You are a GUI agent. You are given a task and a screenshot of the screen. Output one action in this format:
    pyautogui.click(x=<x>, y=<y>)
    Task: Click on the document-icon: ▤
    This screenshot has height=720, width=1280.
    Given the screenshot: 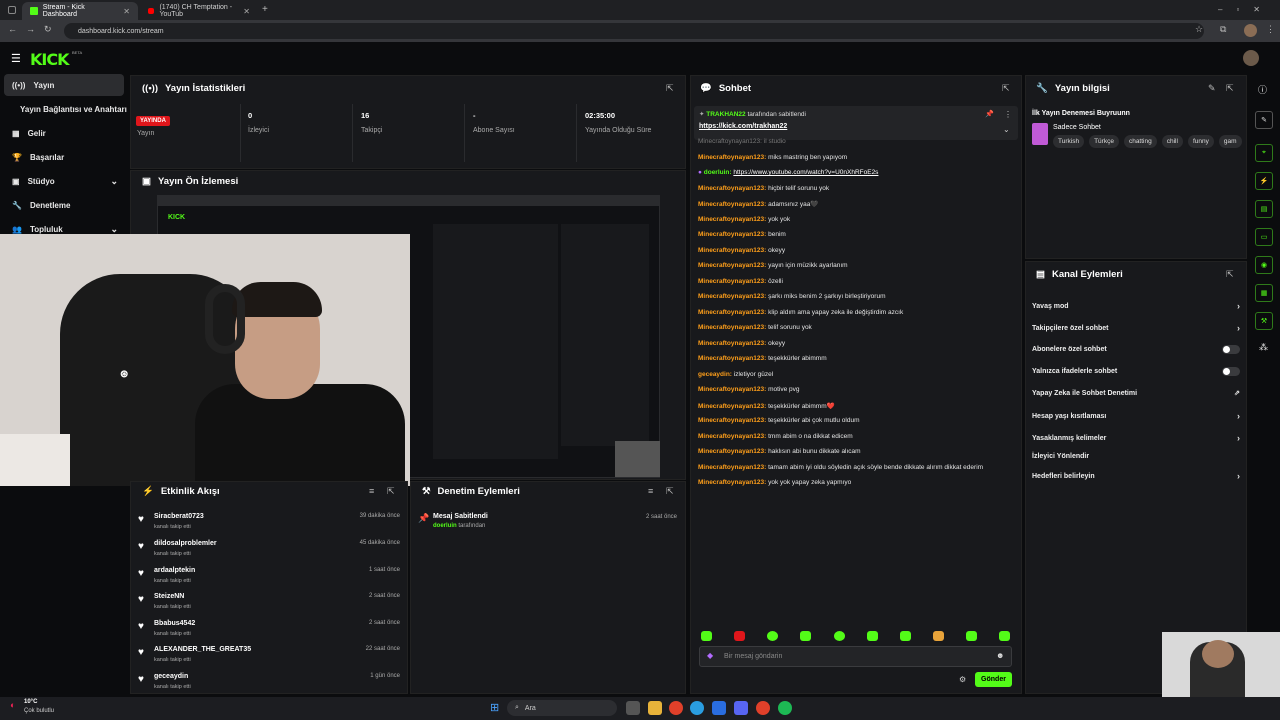 What is the action you would take?
    pyautogui.click(x=1264, y=209)
    